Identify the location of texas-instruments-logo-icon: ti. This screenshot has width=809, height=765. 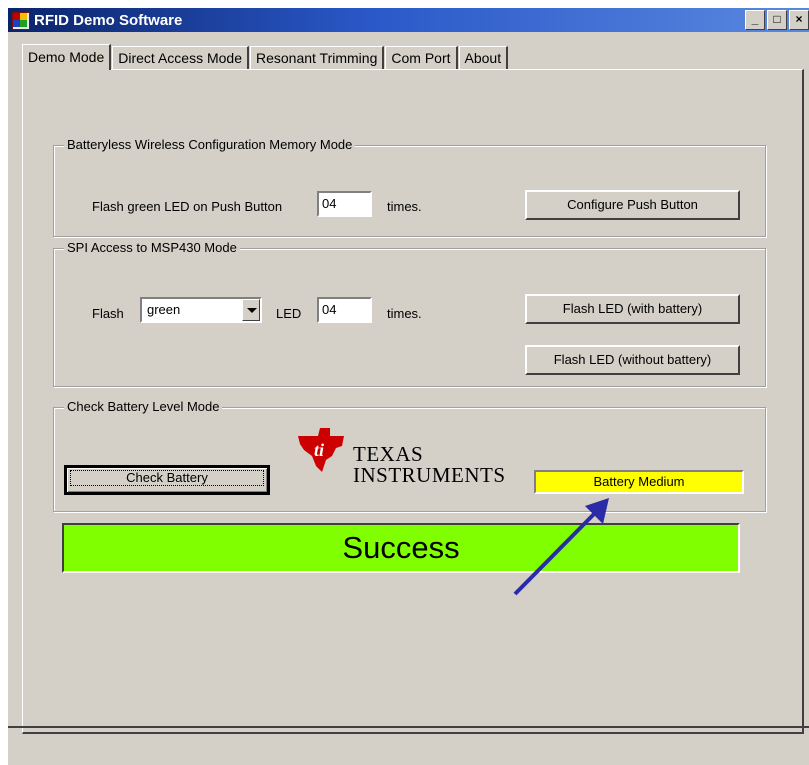
(321, 450).